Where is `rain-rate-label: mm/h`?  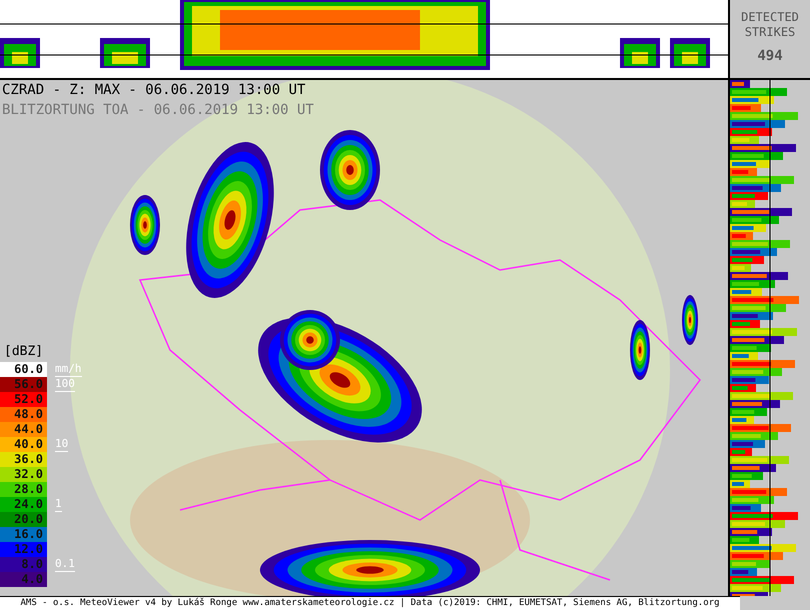 rain-rate-label: mm/h is located at coordinates (68, 369).